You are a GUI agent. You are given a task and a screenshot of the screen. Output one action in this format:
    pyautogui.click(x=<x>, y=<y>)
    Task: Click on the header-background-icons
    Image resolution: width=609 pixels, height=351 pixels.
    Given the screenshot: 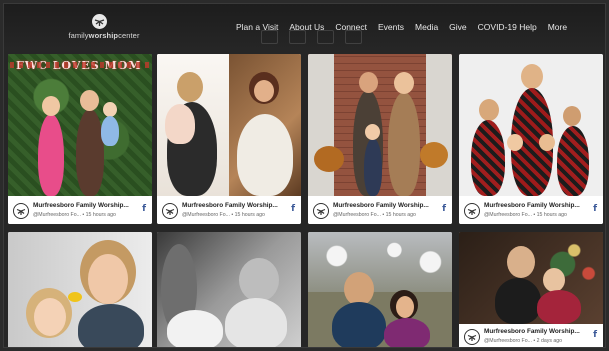 What is the action you would take?
    pyautogui.click(x=311, y=37)
    